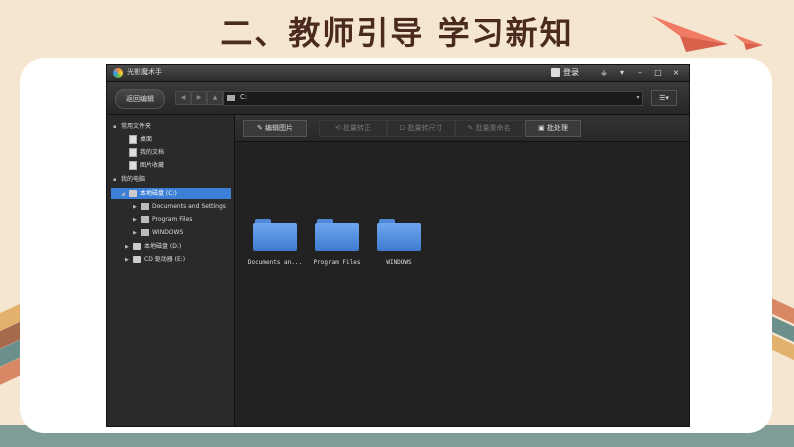 Image resolution: width=794 pixels, height=447 pixels. Describe the element at coordinates (244, 97) in the screenshot. I see `path-text: C:` at that location.